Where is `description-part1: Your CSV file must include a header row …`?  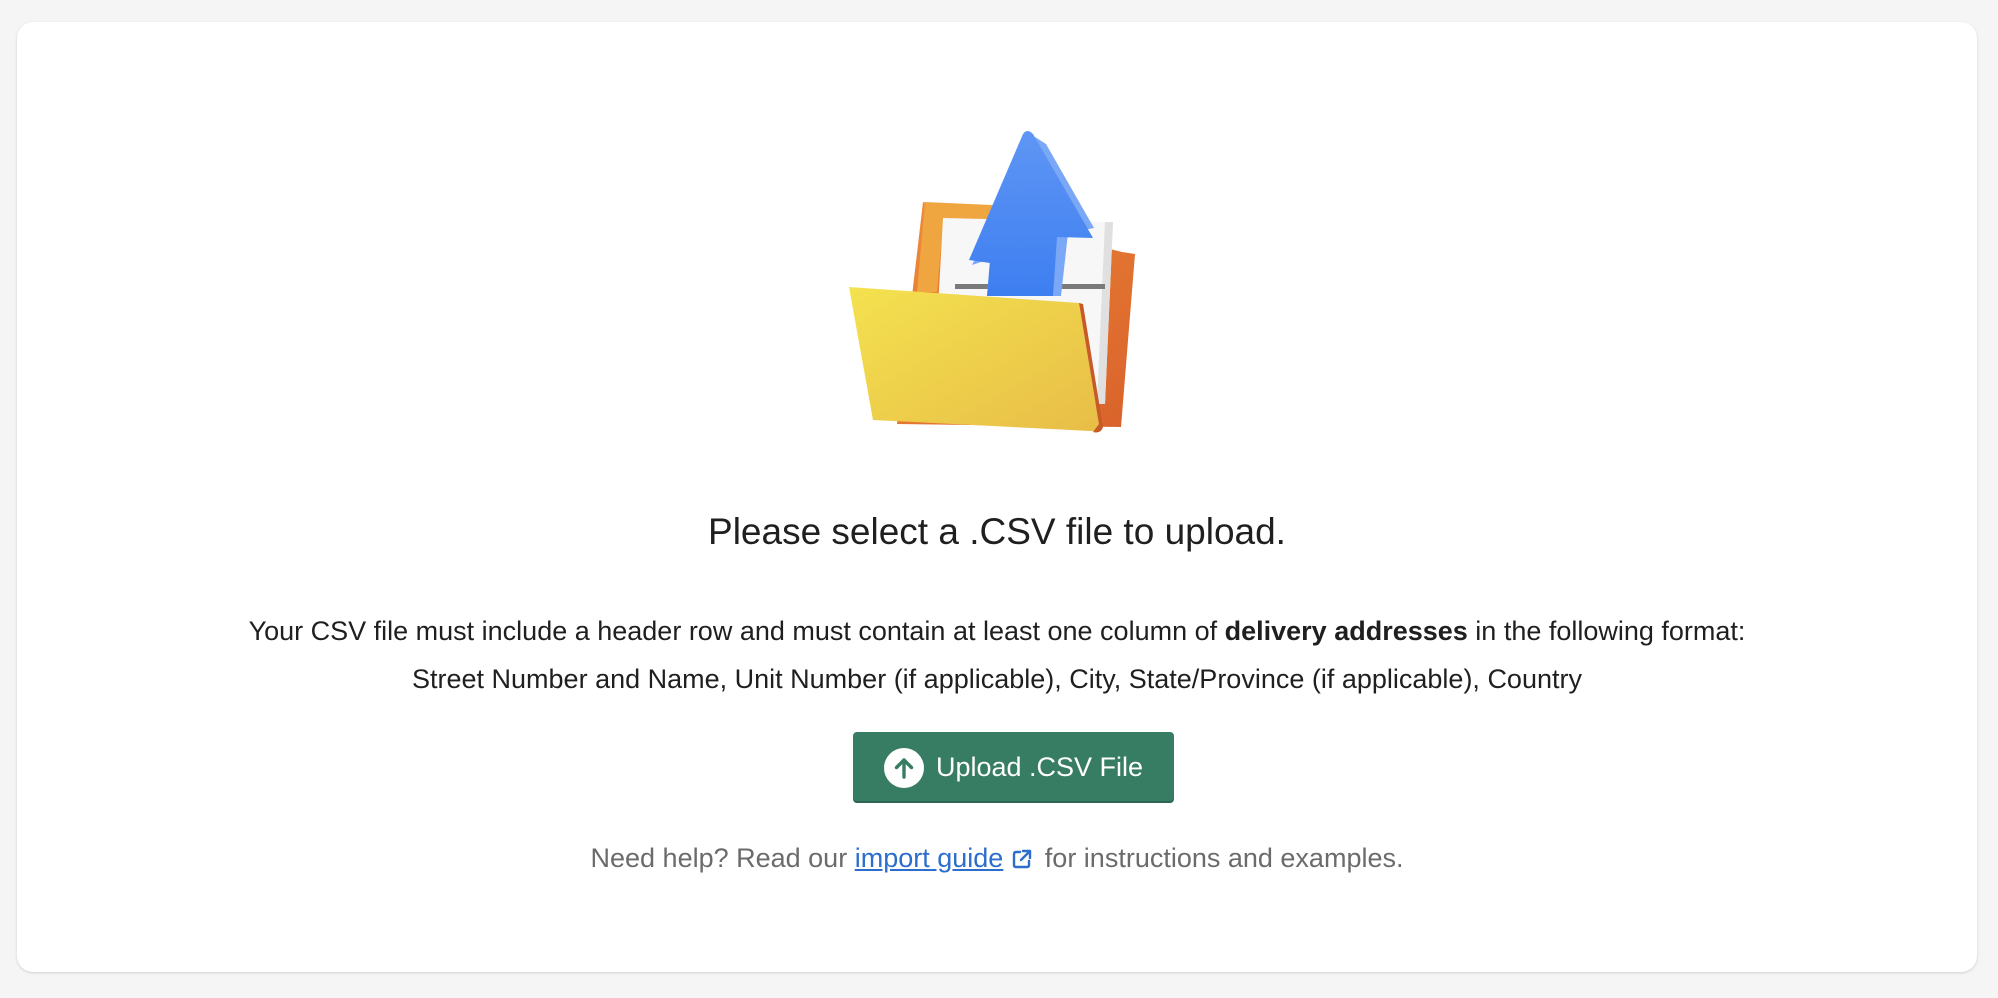 description-part1: Your CSV file must include a header row … is located at coordinates (736, 631).